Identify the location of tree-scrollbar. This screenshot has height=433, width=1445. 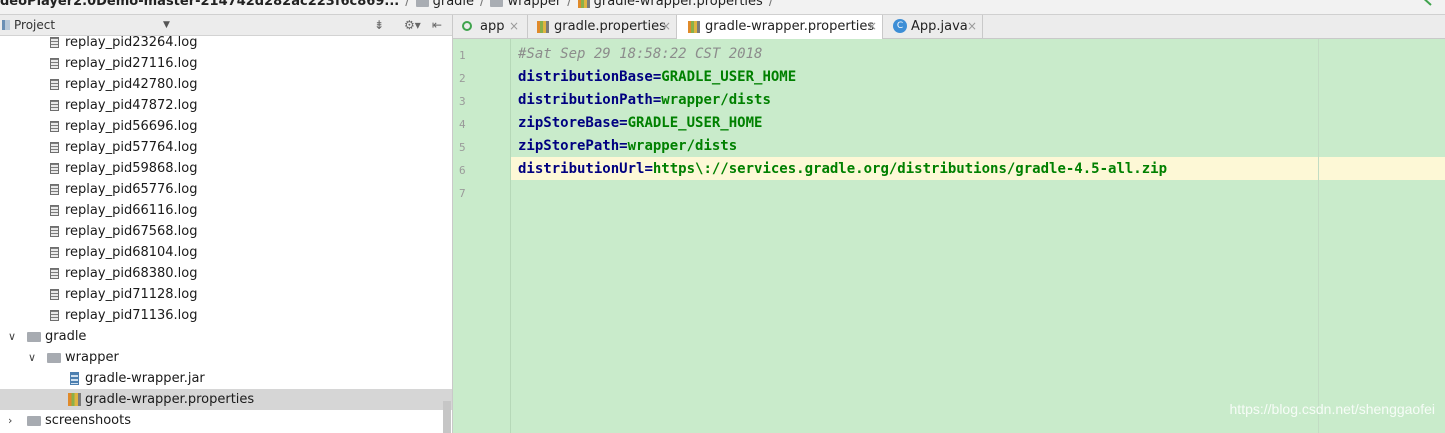
(447, 417).